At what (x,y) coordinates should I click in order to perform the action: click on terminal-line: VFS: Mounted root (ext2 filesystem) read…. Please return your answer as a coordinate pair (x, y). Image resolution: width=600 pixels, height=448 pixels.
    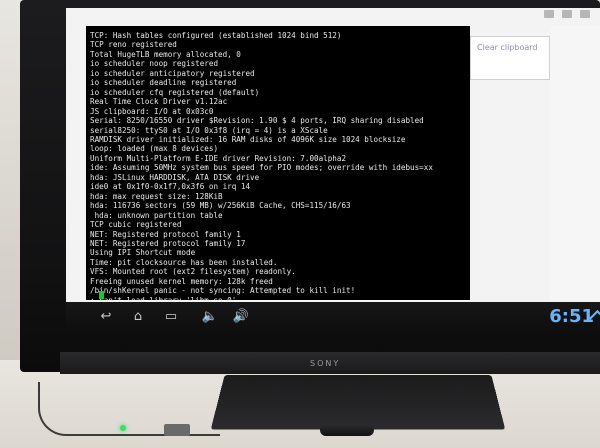
    Looking at the image, I should click on (280, 271).